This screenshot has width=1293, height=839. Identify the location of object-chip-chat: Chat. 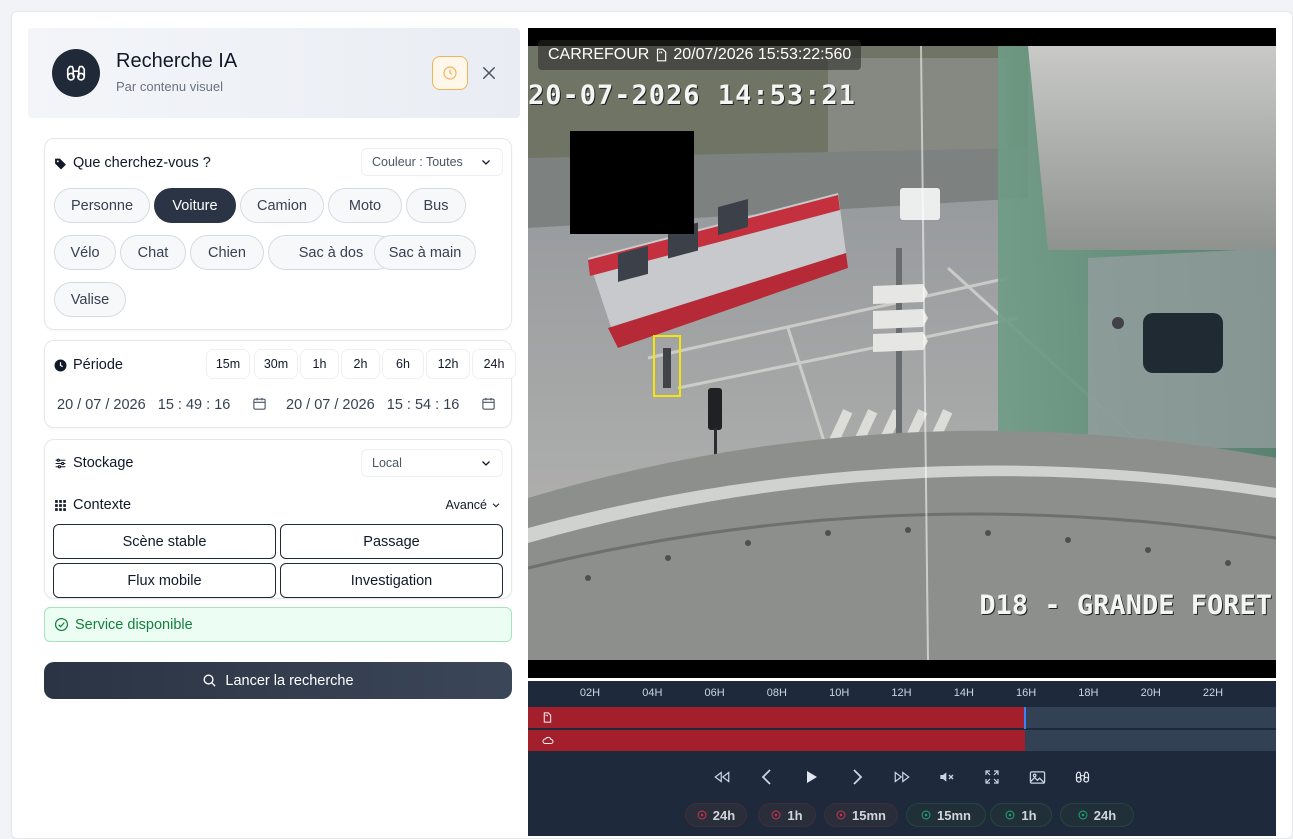
(153, 252).